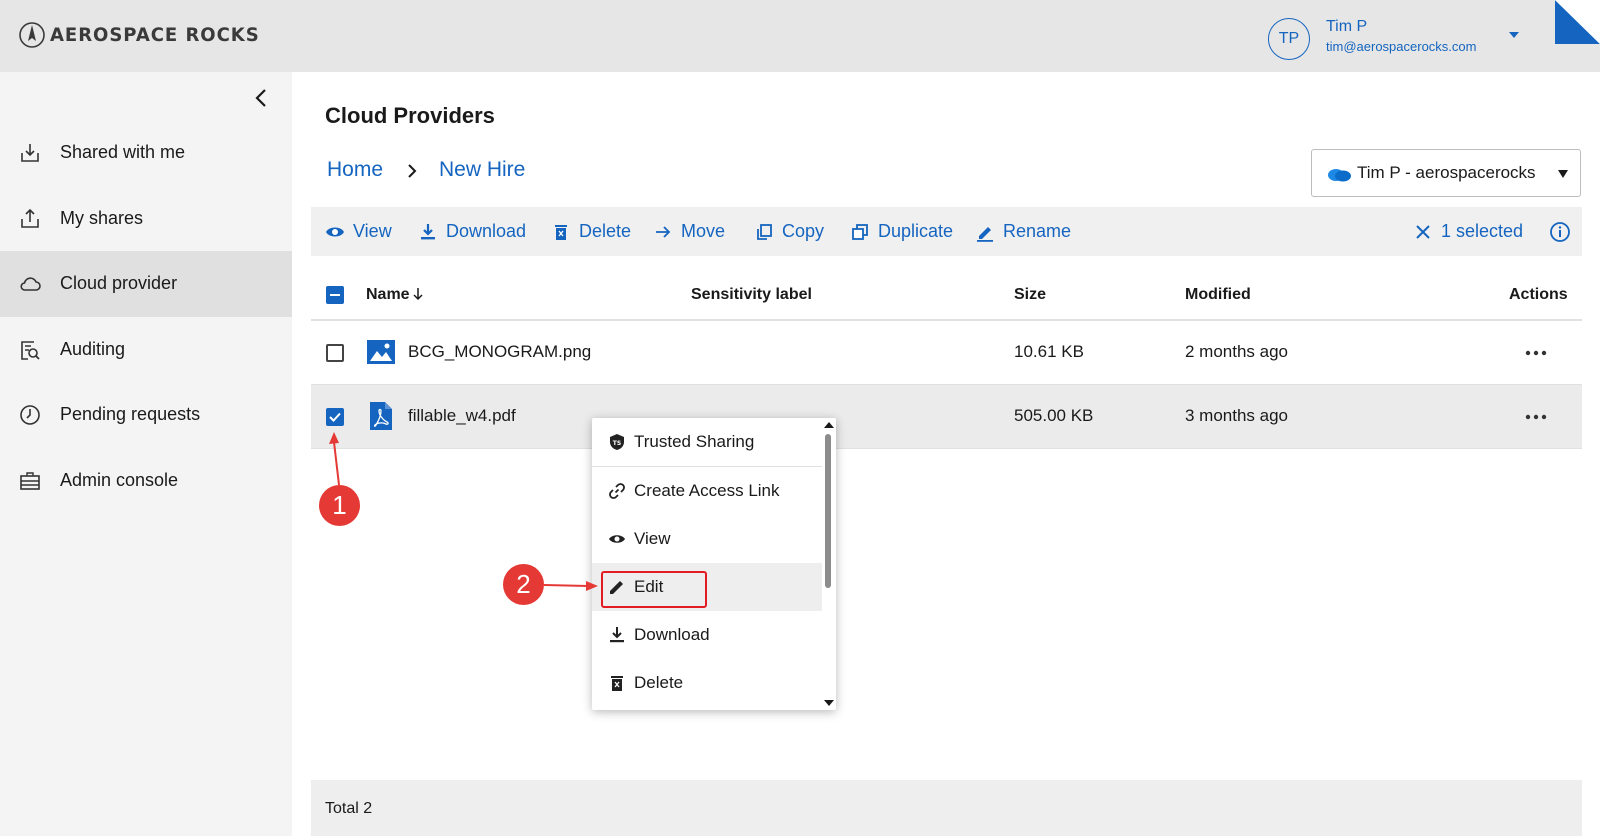  What do you see at coordinates (381, 352) in the screenshot?
I see `image-file-icon` at bounding box center [381, 352].